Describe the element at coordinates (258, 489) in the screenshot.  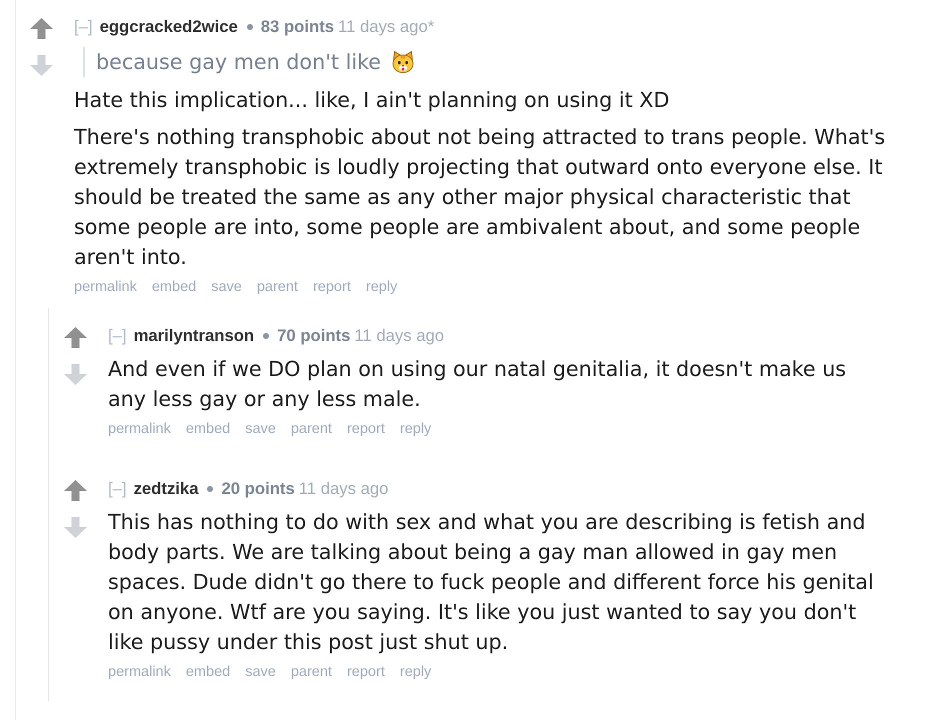
I see `score-text: 20 points` at that location.